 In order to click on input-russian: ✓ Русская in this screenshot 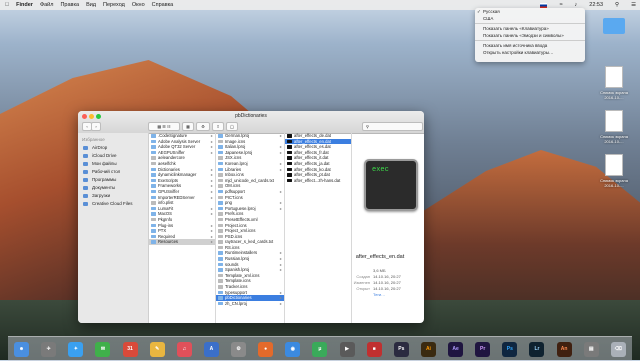, I will do `click(530, 11)`.